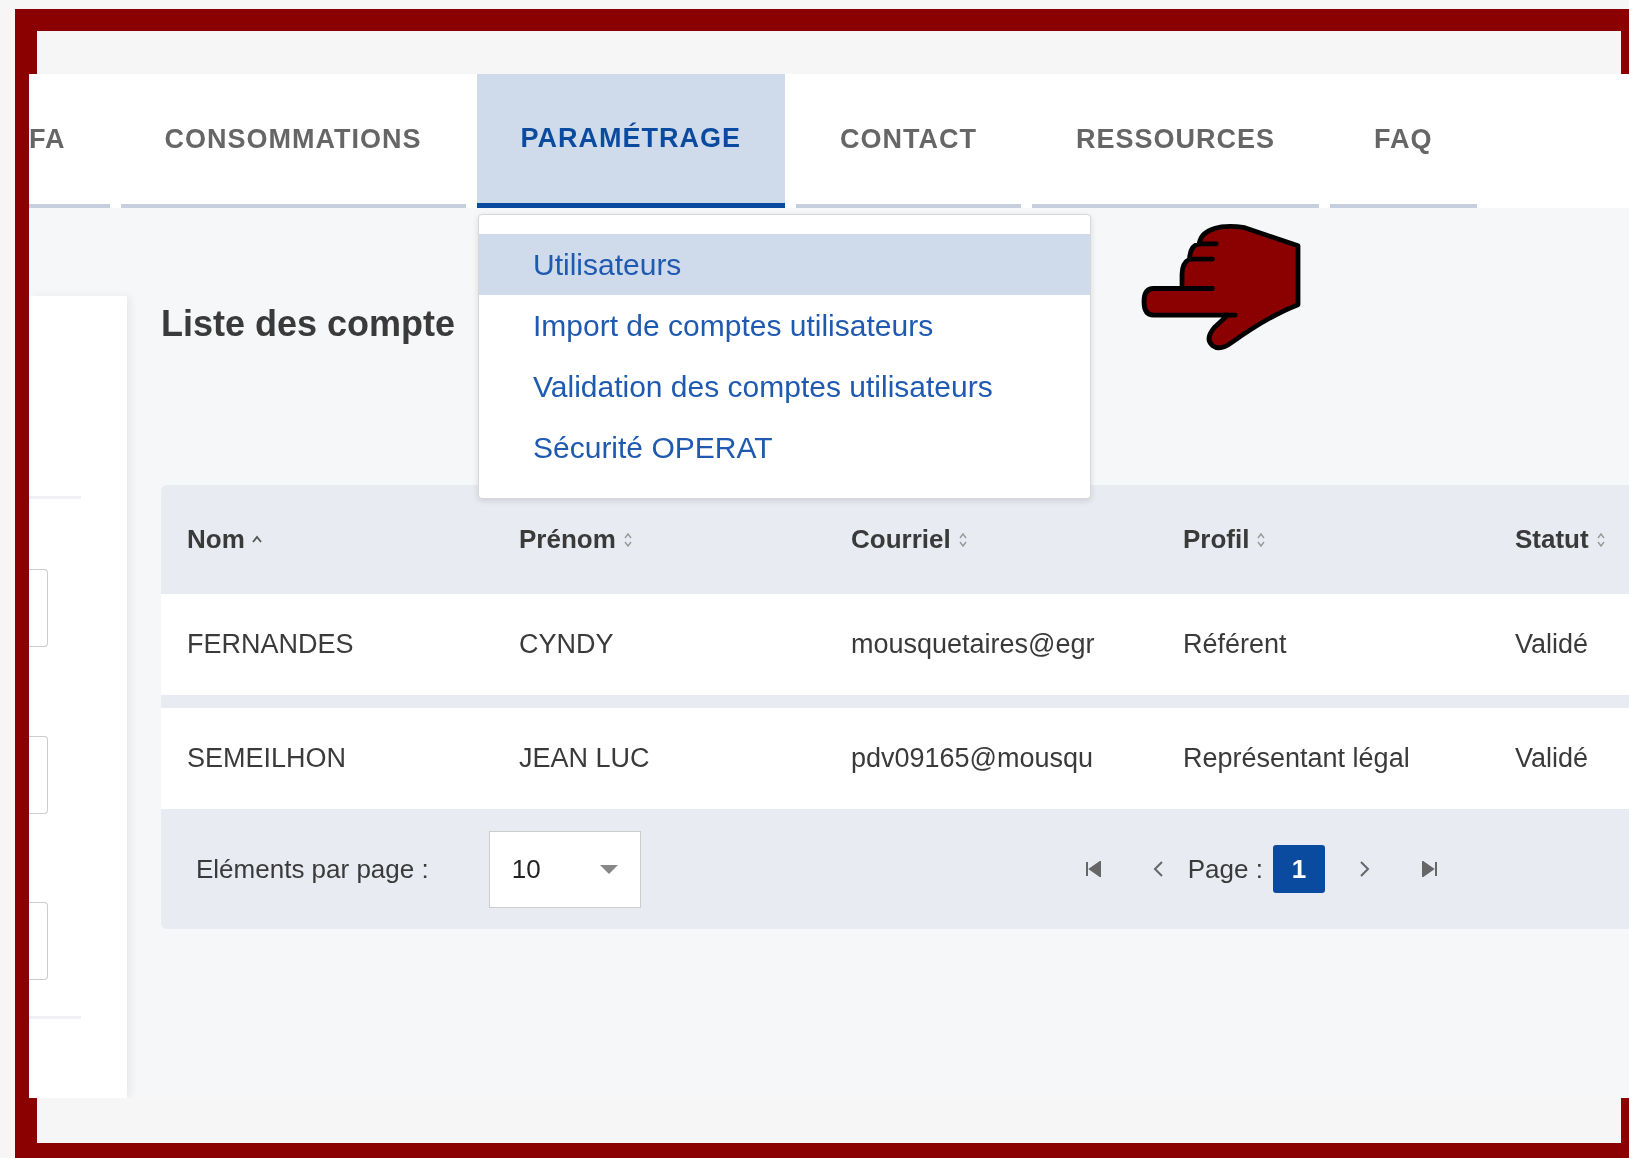 This screenshot has height=1158, width=1629. What do you see at coordinates (267, 758) in the screenshot?
I see `table-cell: SEMEILHON` at bounding box center [267, 758].